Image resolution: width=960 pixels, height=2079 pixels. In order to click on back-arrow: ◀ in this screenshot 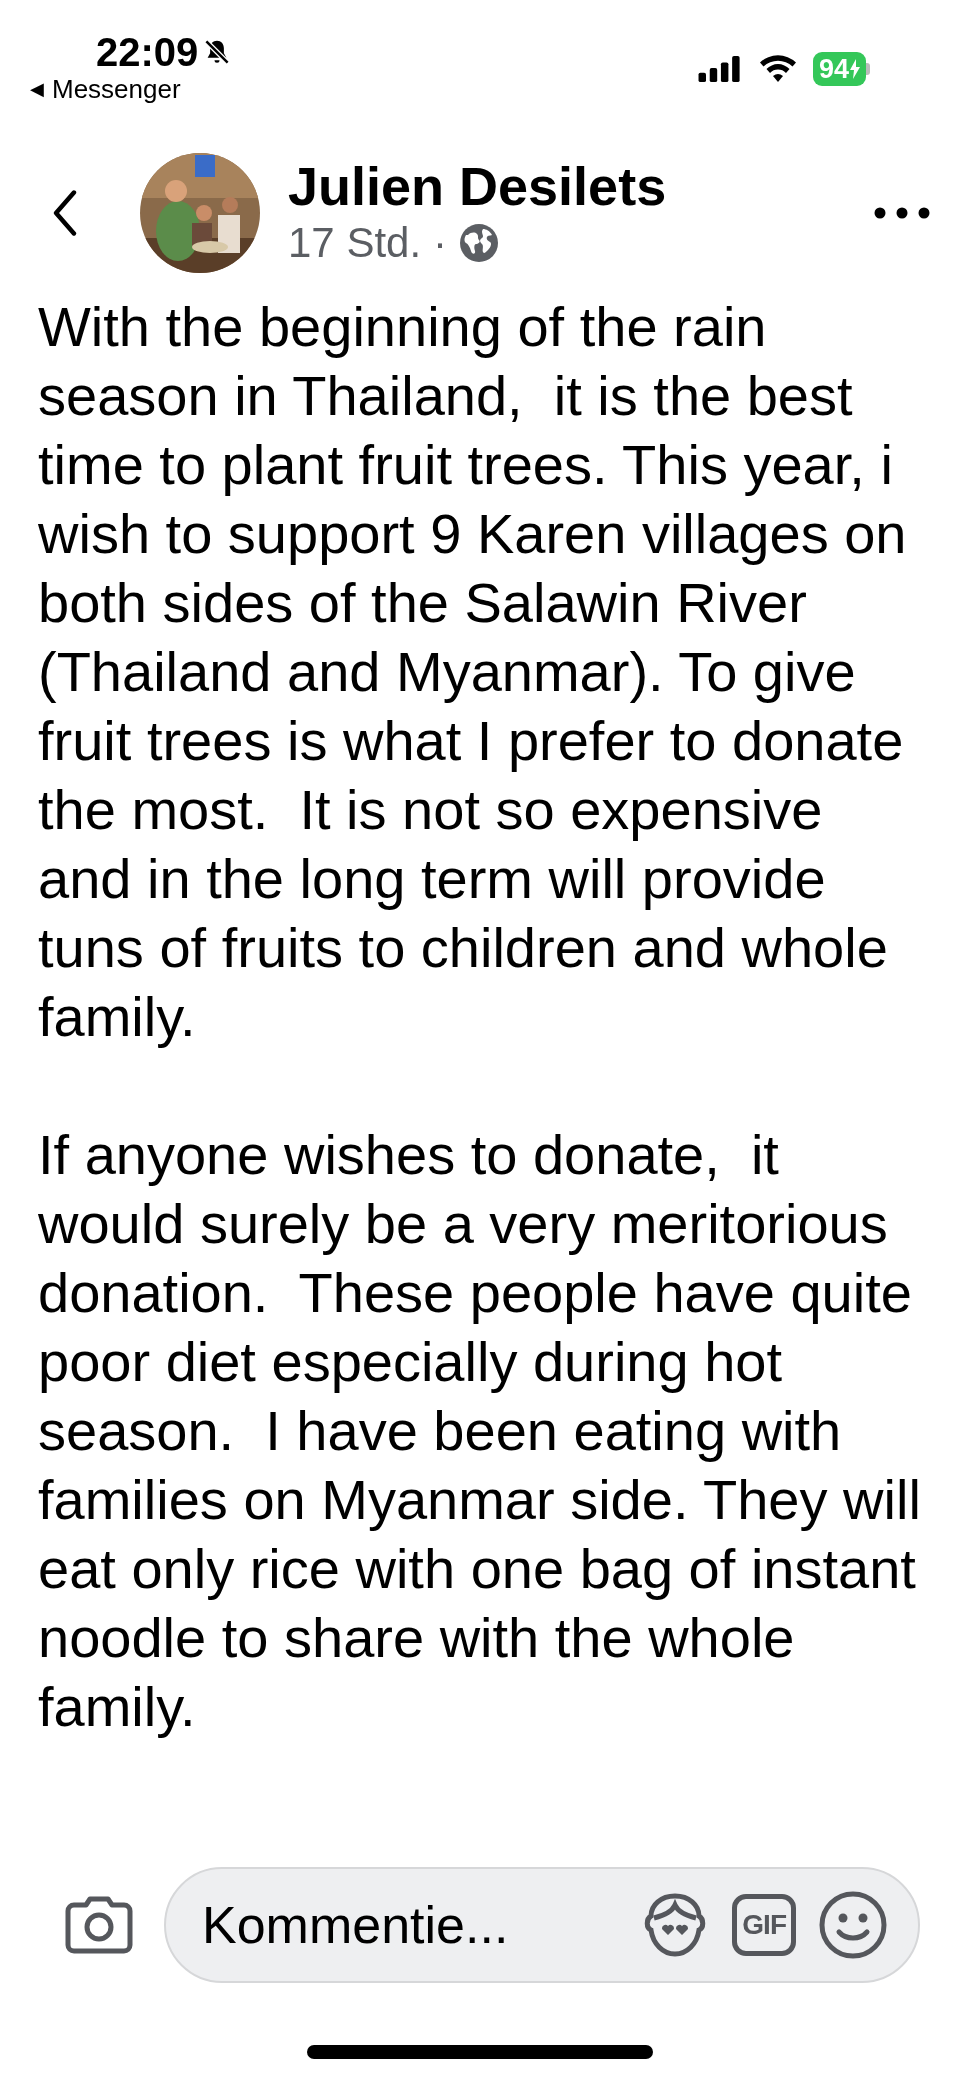, I will do `click(37, 89)`.